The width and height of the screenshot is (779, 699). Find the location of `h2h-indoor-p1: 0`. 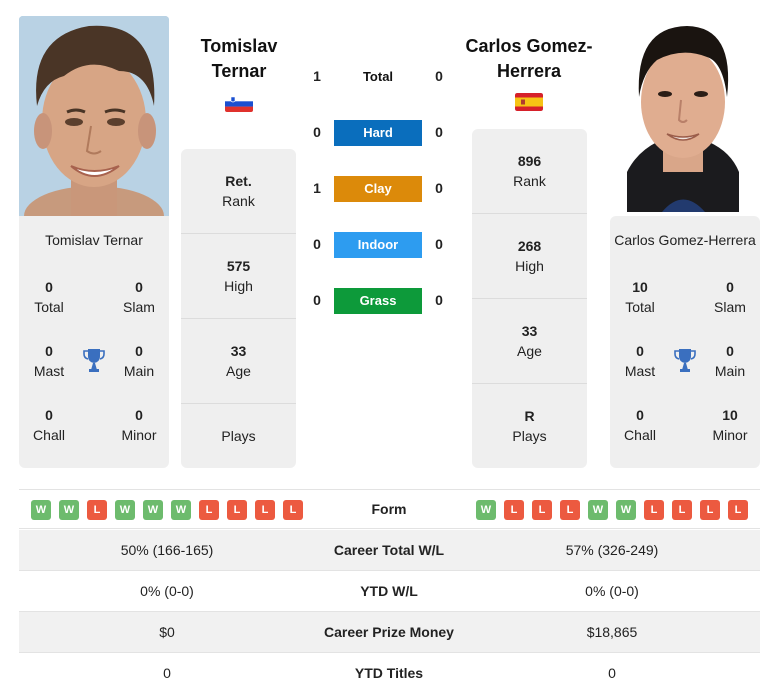

h2h-indoor-p1: 0 is located at coordinates (317, 244).